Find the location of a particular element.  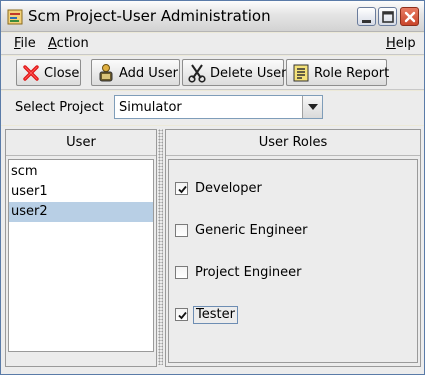

menu-file-label: ile is located at coordinates (28, 43).